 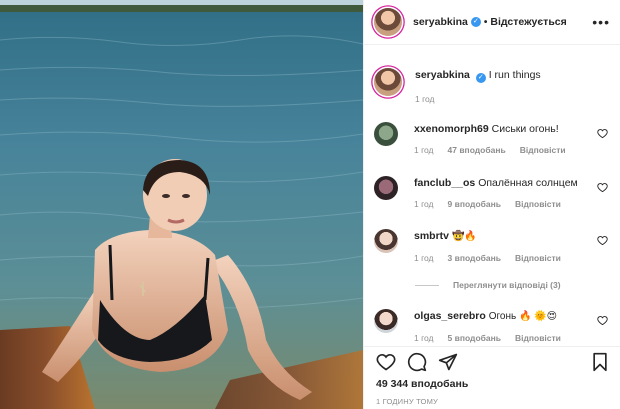 What do you see at coordinates (523, 316) in the screenshot?
I see `comment-text: Огонь 🔥 🌞😍` at bounding box center [523, 316].